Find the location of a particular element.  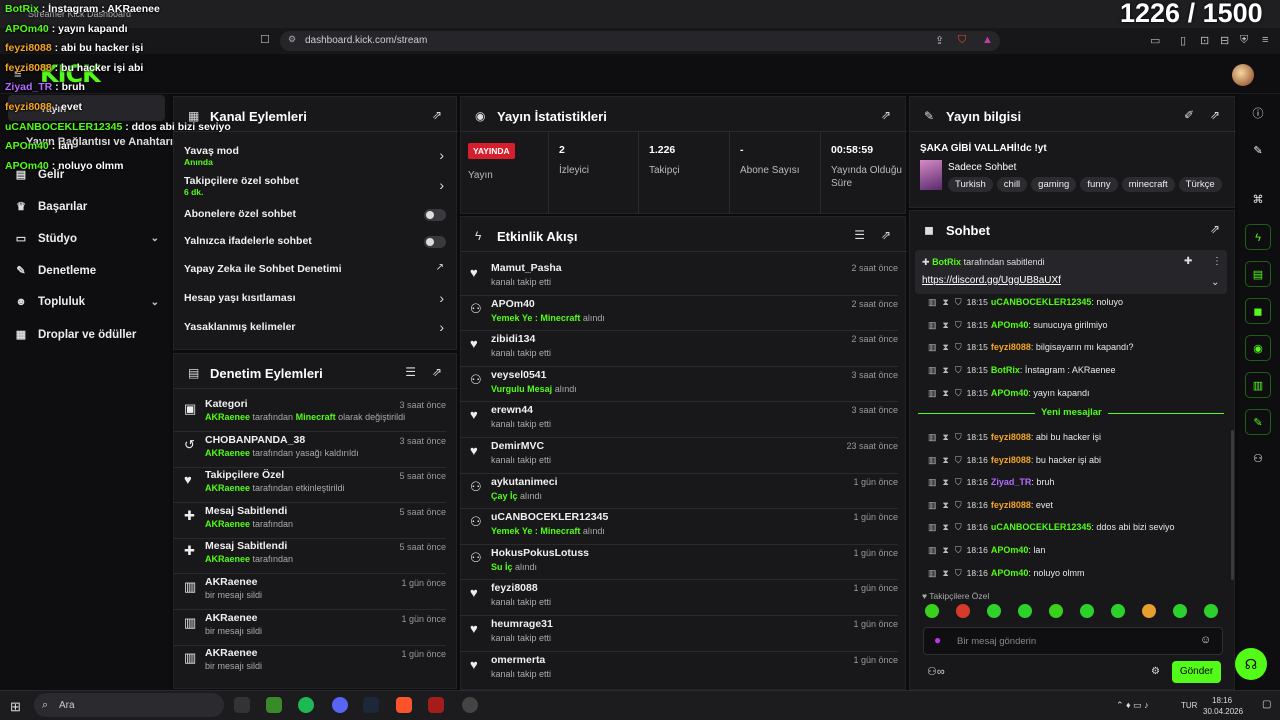

chat-message: ▥ ⧗ ⛉ 18:15 feyzi8088: abi bu hacker işi is located at coordinates (1076, 437).